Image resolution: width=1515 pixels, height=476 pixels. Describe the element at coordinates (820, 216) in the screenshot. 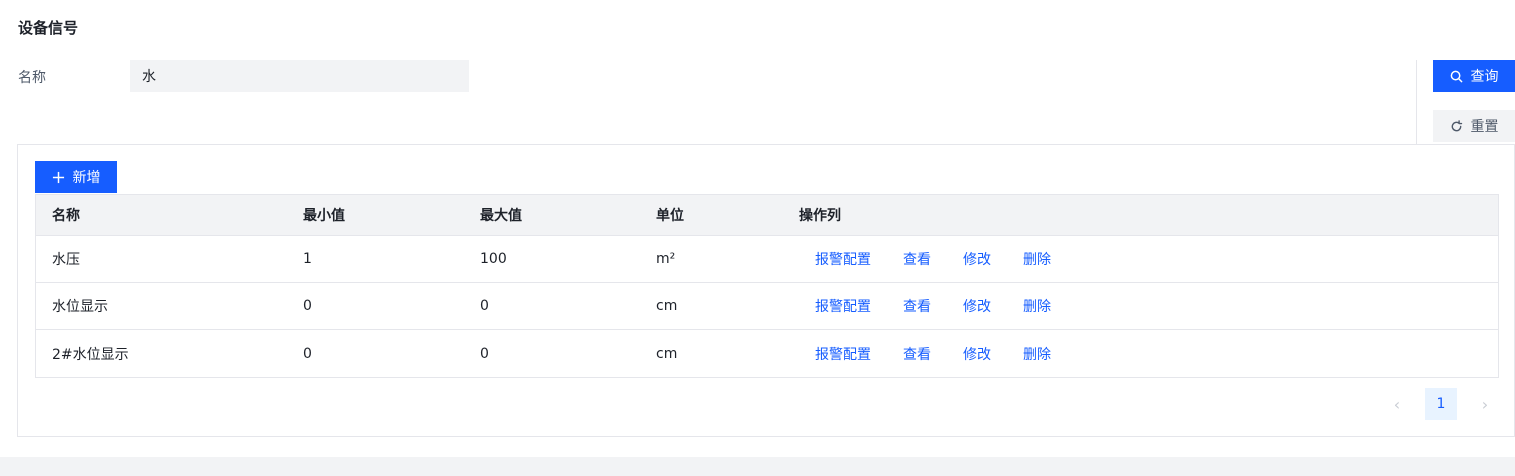

I see `header-ops: 操作列` at that location.